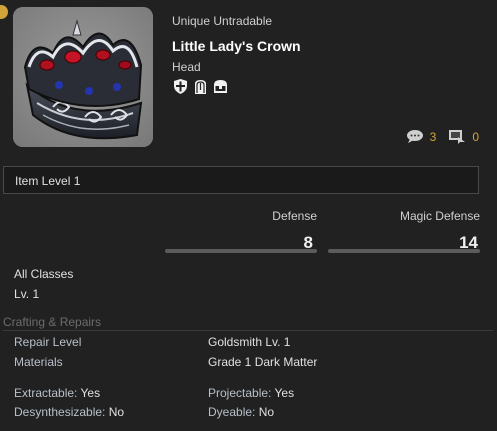 Image resolution: width=497 pixels, height=431 pixels. What do you see at coordinates (475, 136) in the screenshot?
I see `share-count: 0` at bounding box center [475, 136].